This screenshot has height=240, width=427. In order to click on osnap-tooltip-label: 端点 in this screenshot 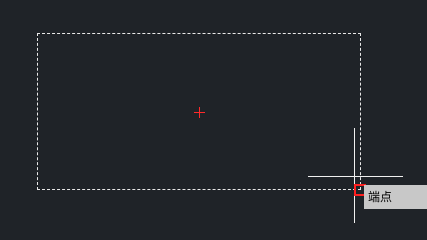, I will do `click(380, 197)`.